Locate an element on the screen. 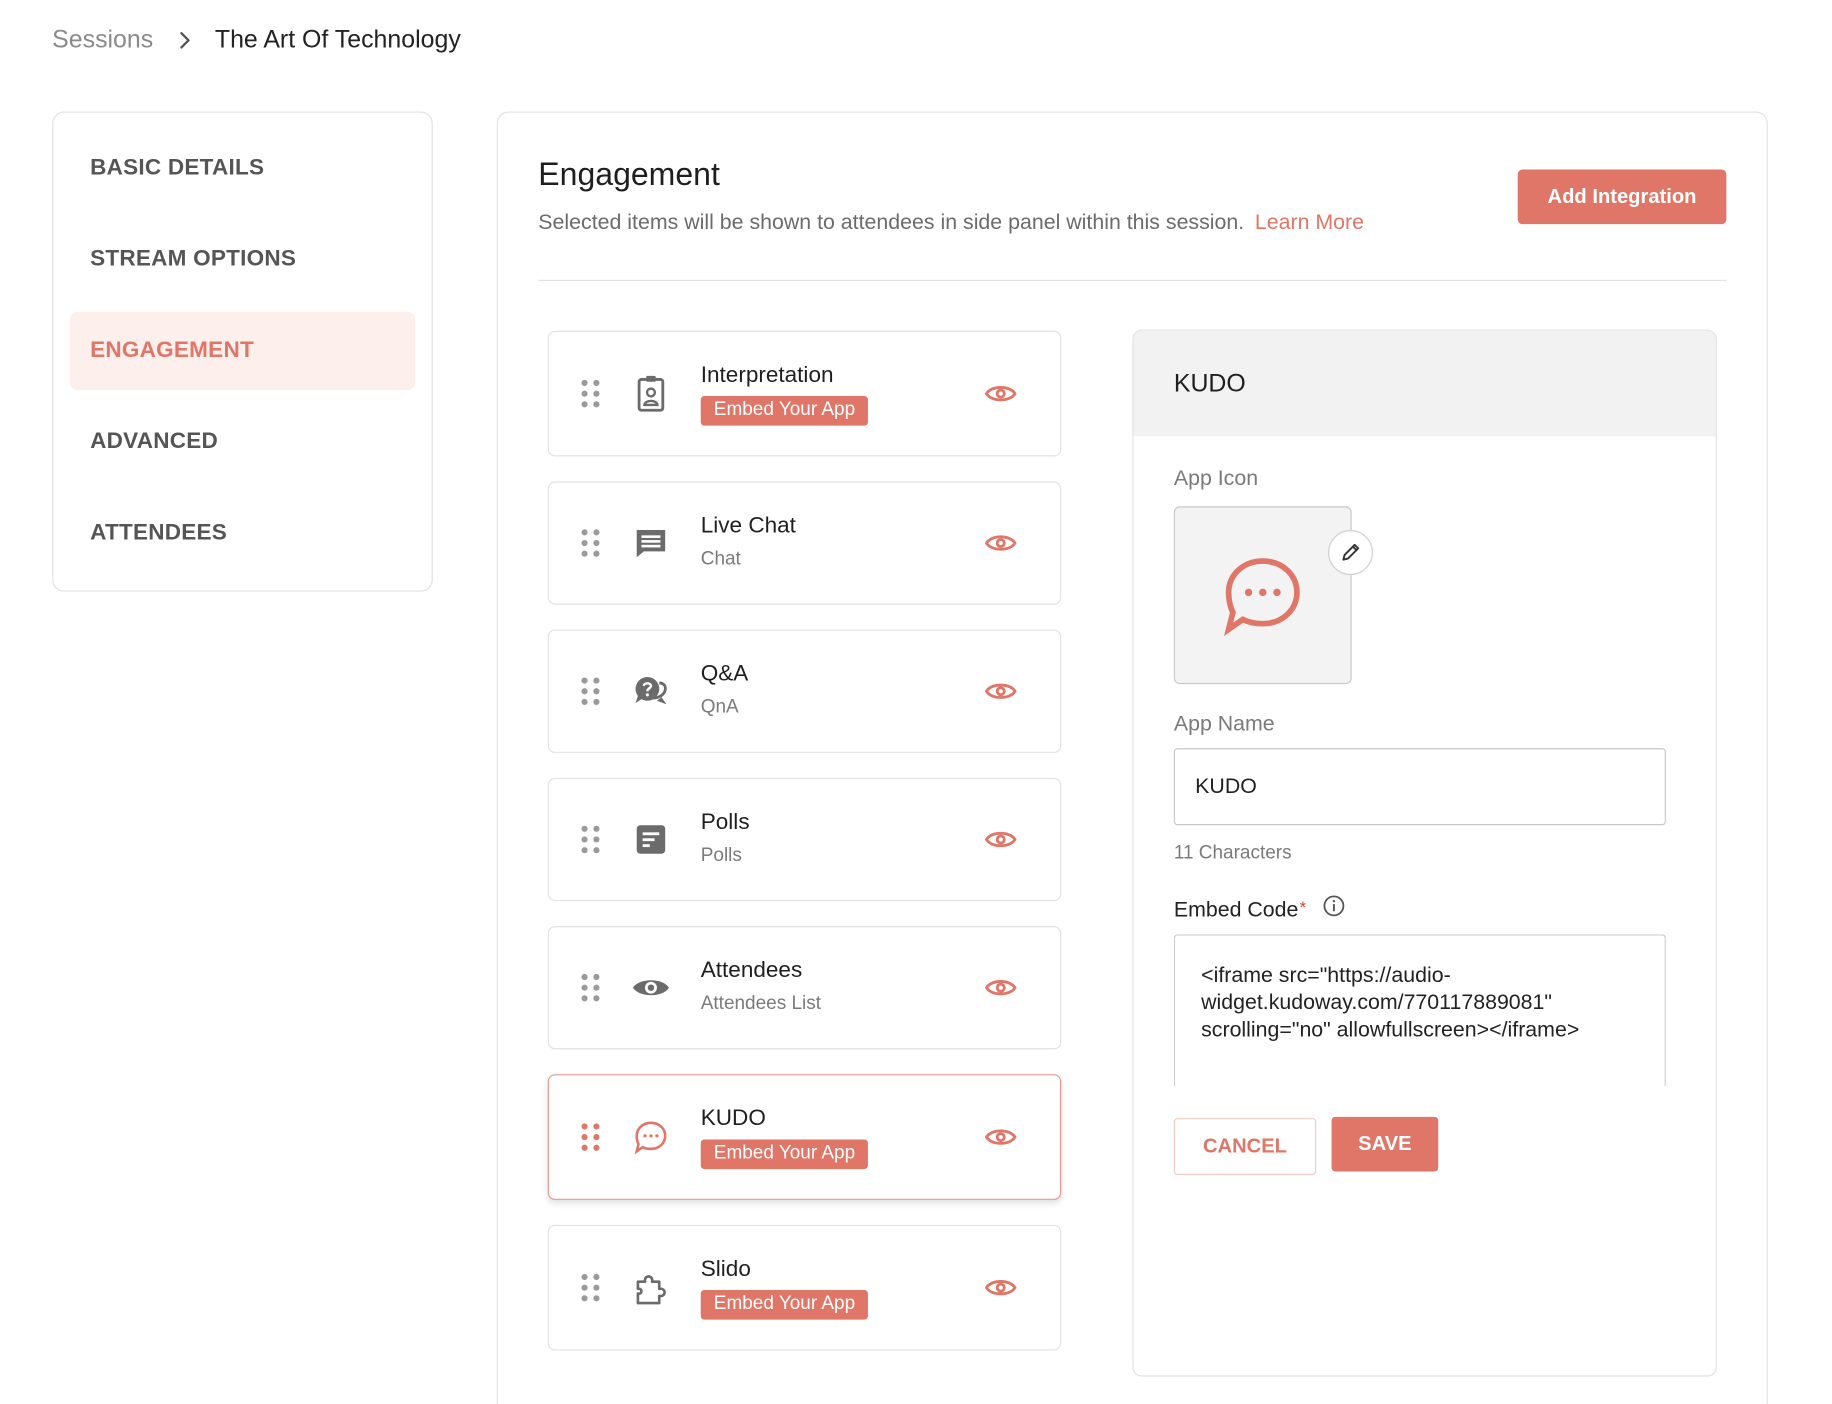 This screenshot has height=1404, width=1832. info-icon is located at coordinates (1334, 909).